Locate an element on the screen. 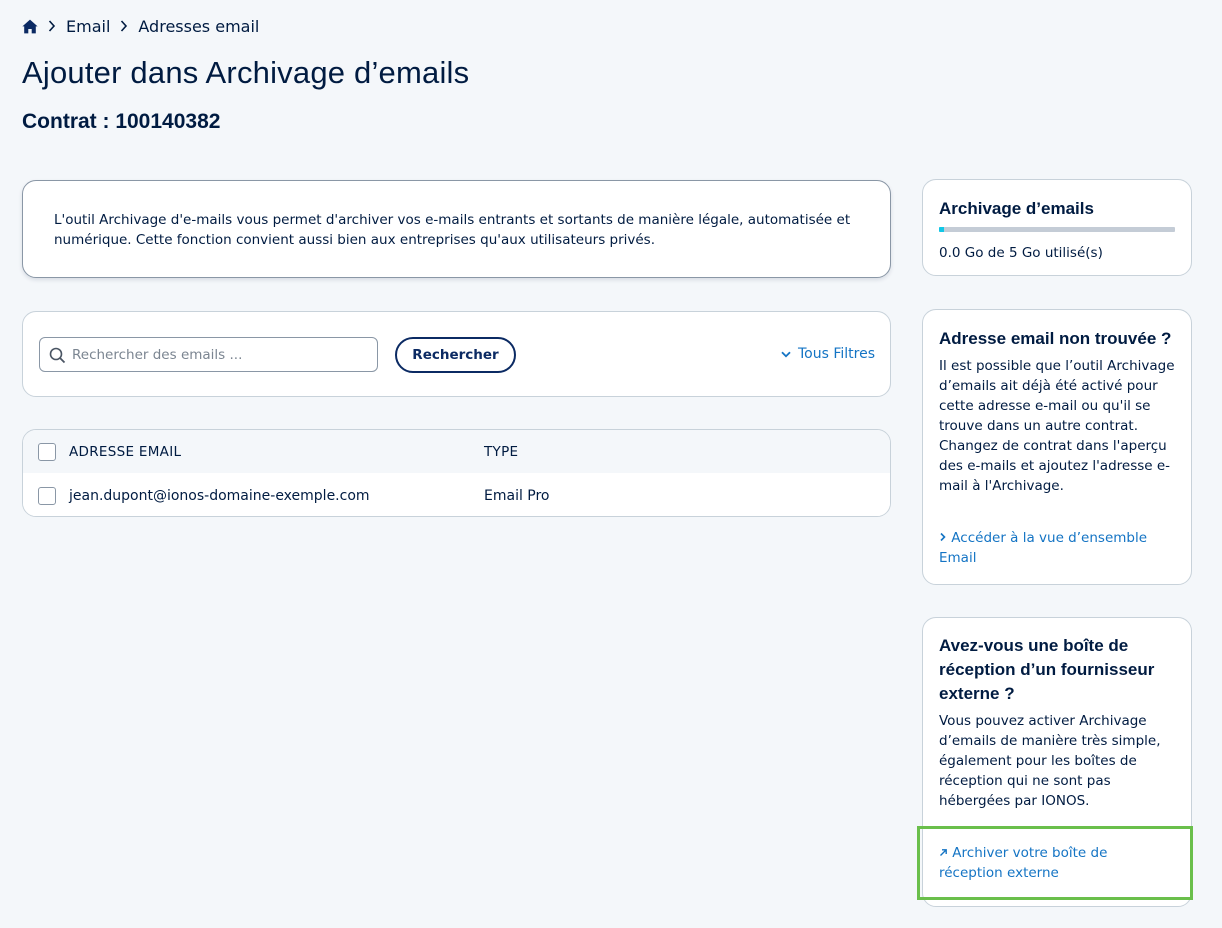  breadcrumb: Email Adresses email is located at coordinates (140, 26).